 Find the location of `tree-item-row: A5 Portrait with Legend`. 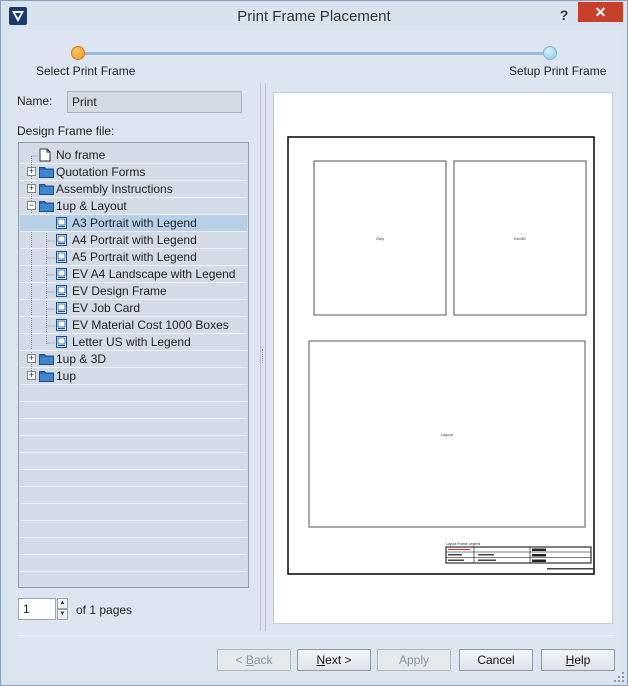

tree-item-row: A5 Portrait with Legend is located at coordinates (133, 257).